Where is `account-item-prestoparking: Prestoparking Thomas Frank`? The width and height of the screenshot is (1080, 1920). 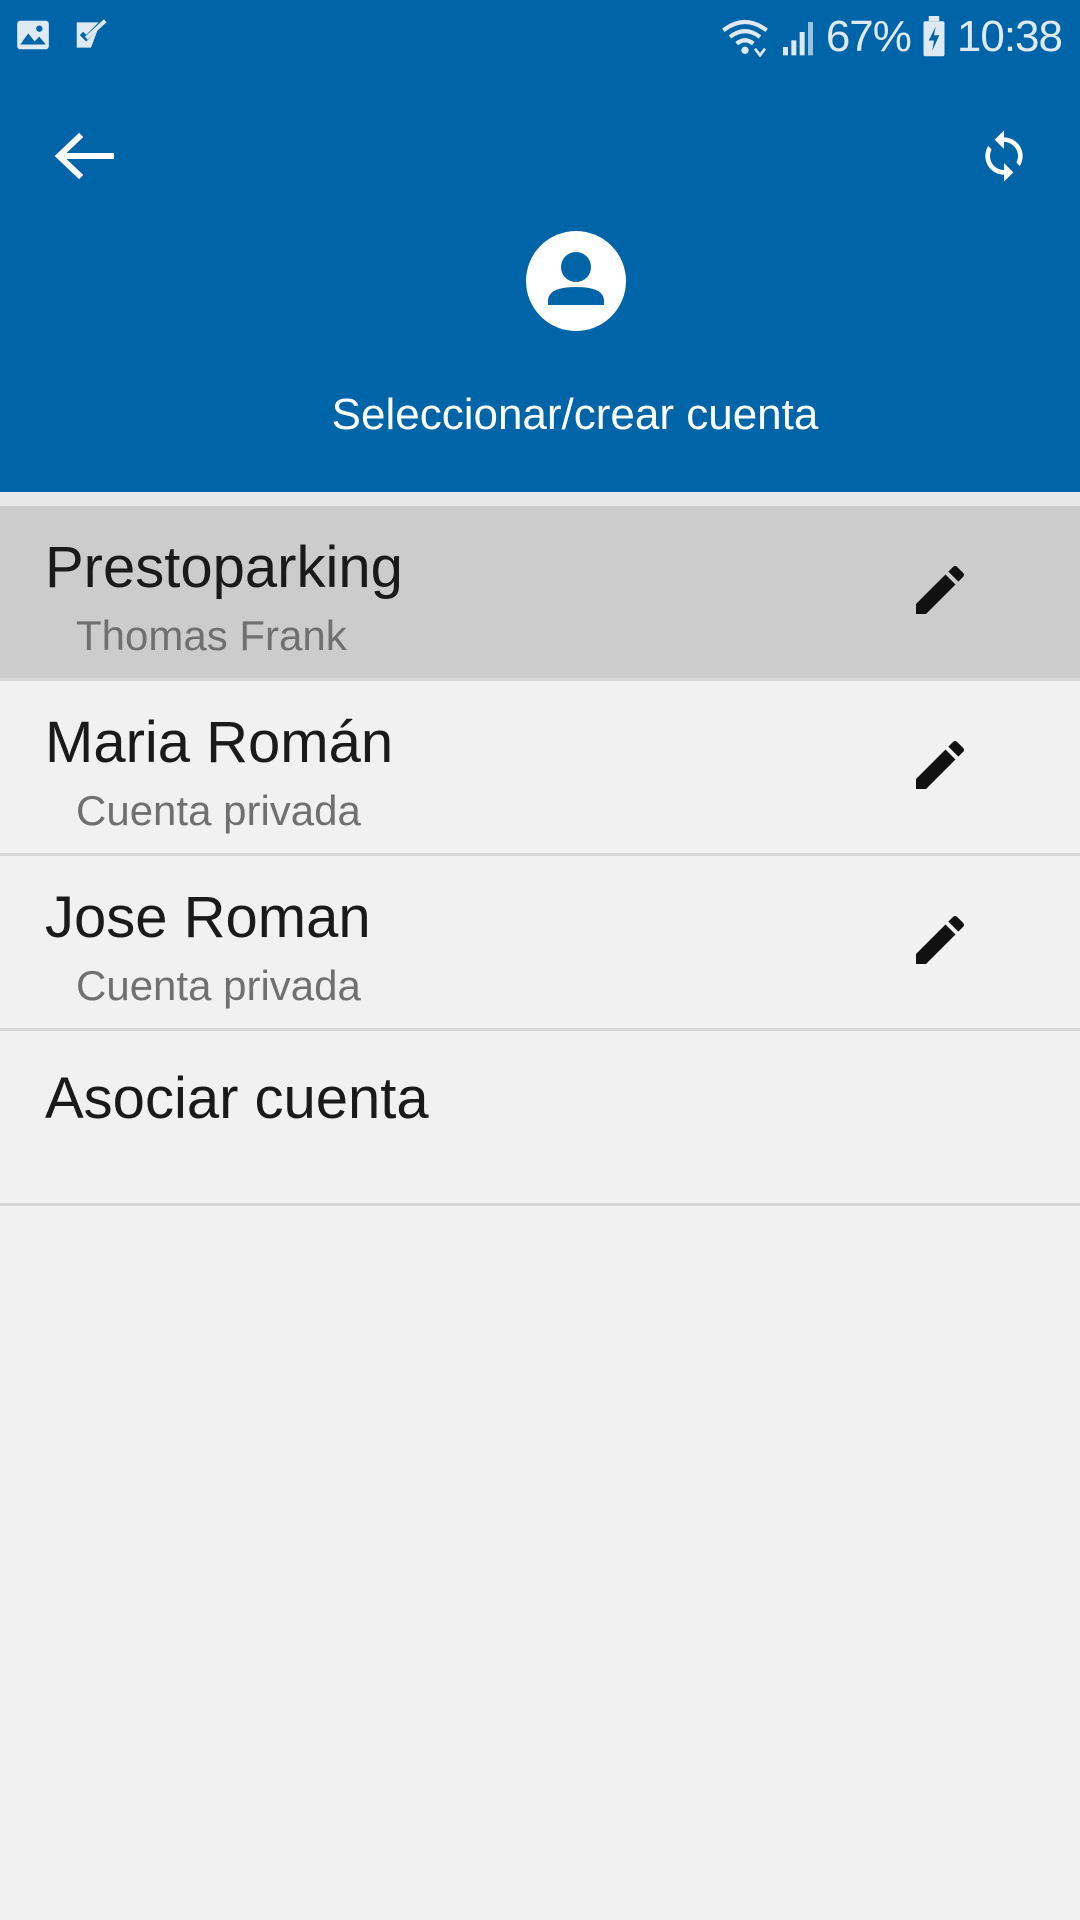 account-item-prestoparking: Prestoparking Thomas Frank is located at coordinates (540, 593).